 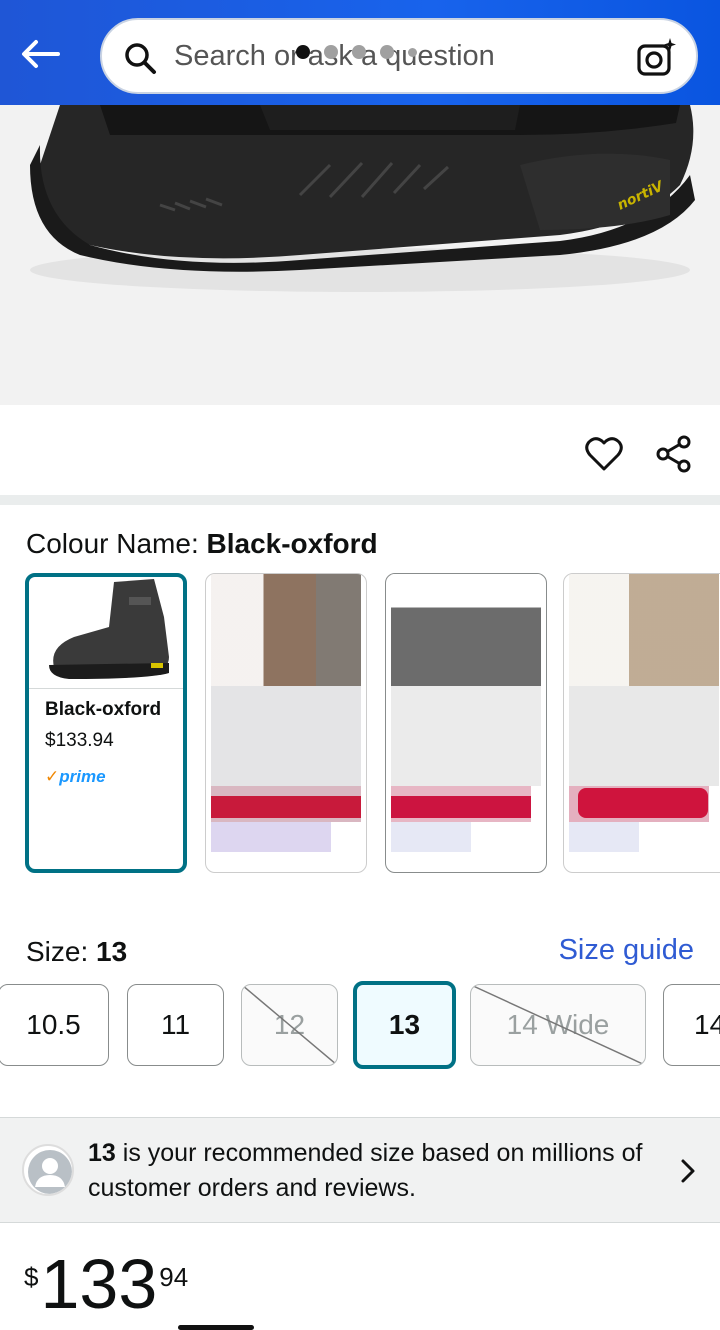 I want to click on back-arrow-icon, so click(x=40, y=54).